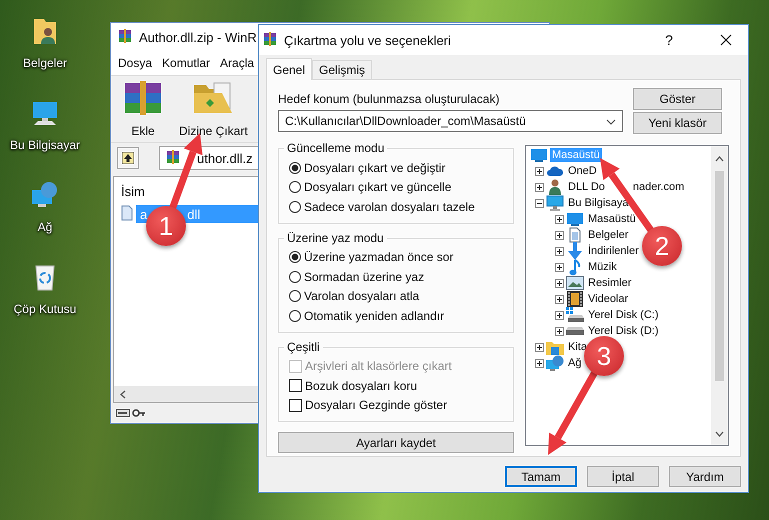  What do you see at coordinates (375, 167) in the screenshot?
I see `option-label: Dosyaları çıkart ve değiştir` at bounding box center [375, 167].